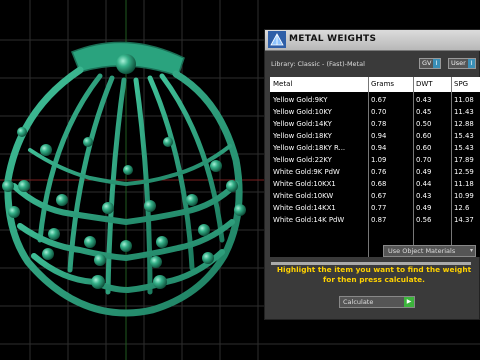 The width and height of the screenshot is (480, 360). I want to click on table-row: White Gold:10KW 0.67 0.43 10.99, so click(375, 196).